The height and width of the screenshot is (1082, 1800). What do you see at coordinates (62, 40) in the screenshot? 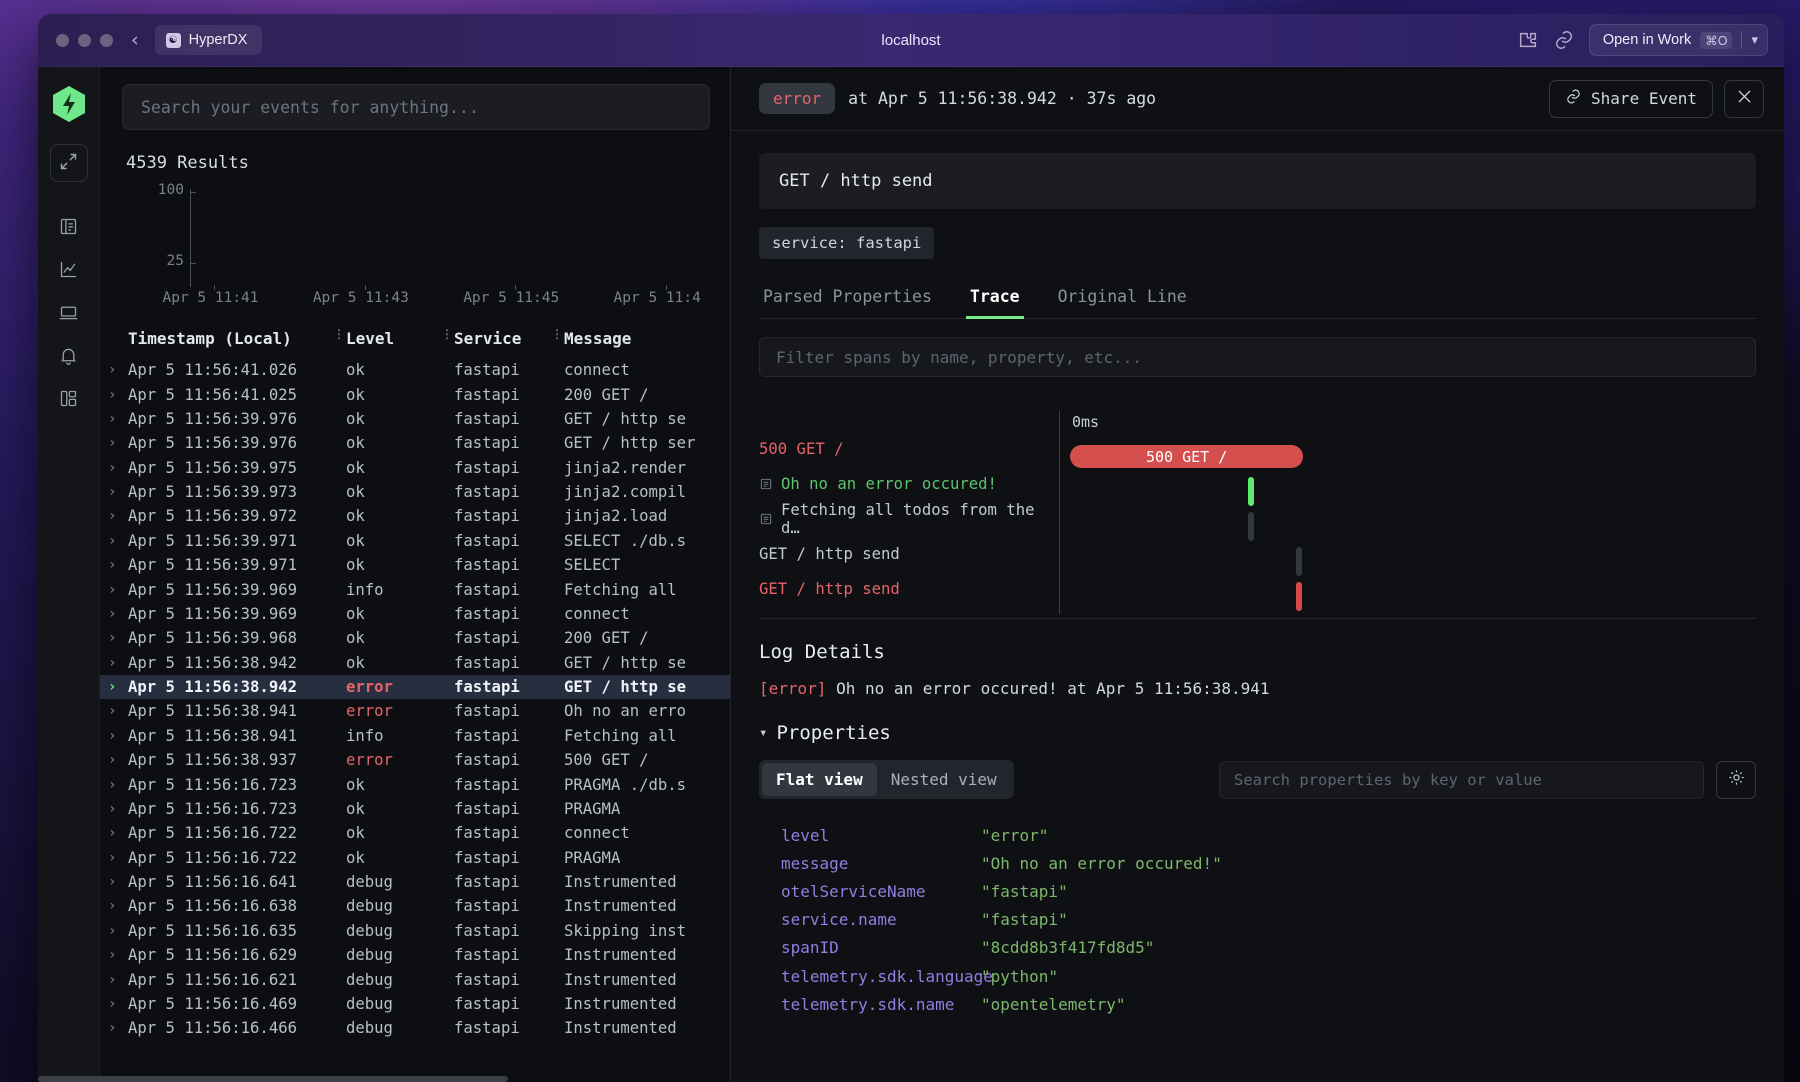
I see `close-window-button` at bounding box center [62, 40].